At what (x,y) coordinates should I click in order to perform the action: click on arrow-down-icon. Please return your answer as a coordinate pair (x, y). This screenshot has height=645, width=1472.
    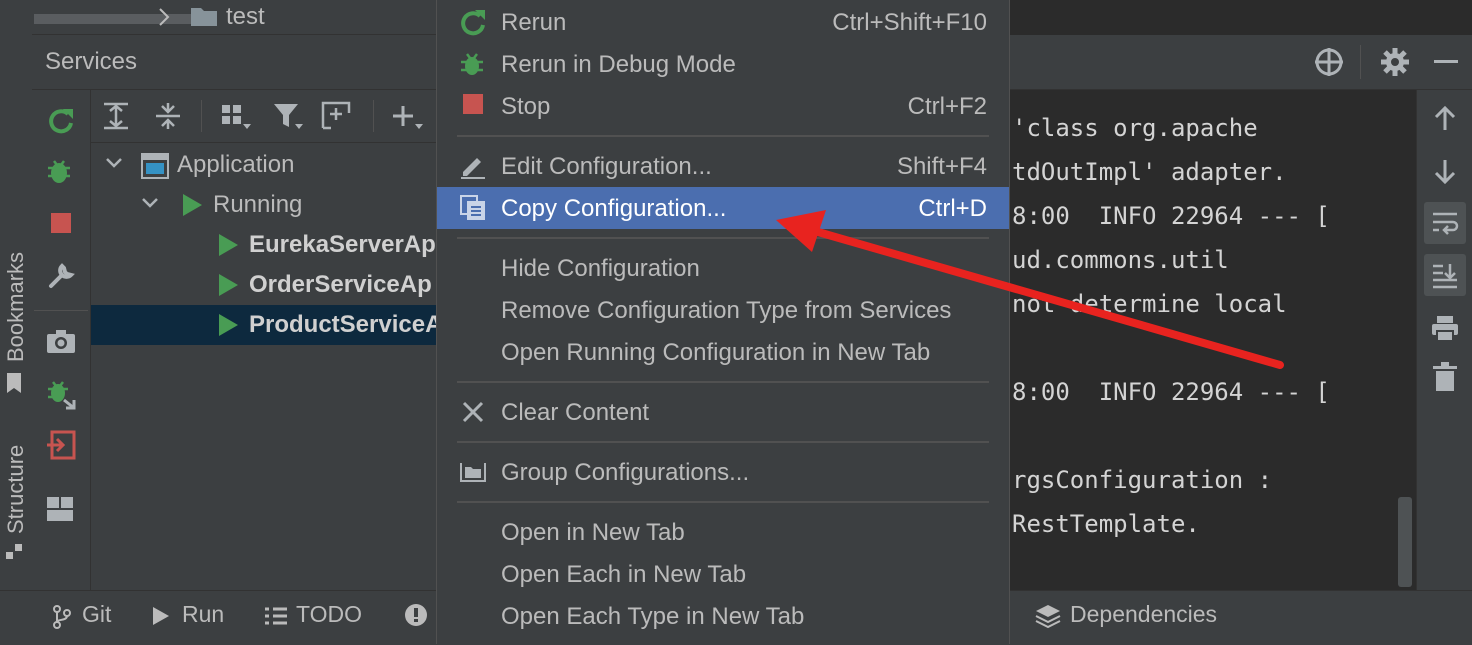
    Looking at the image, I should click on (1445, 171).